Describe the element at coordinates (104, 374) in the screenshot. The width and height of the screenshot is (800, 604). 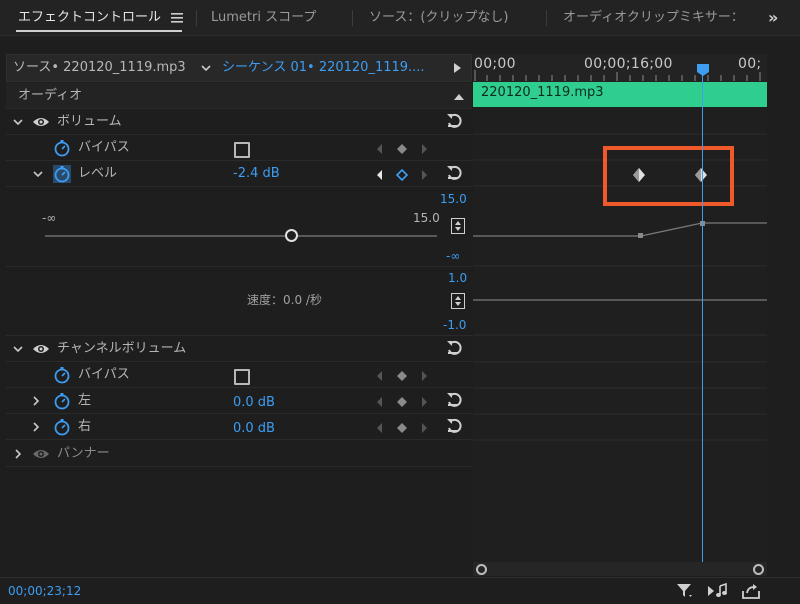
I see `channel-bypass-label: バイパス` at that location.